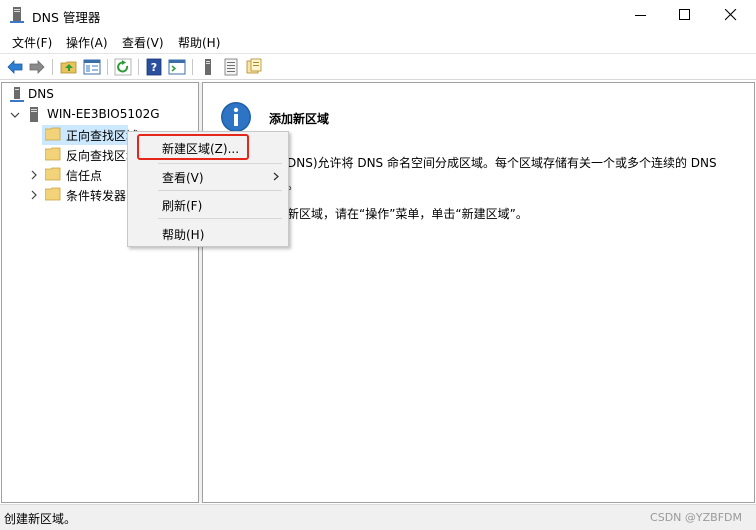 Image resolution: width=756 pixels, height=530 pixels. I want to click on minimize-button, so click(641, 15).